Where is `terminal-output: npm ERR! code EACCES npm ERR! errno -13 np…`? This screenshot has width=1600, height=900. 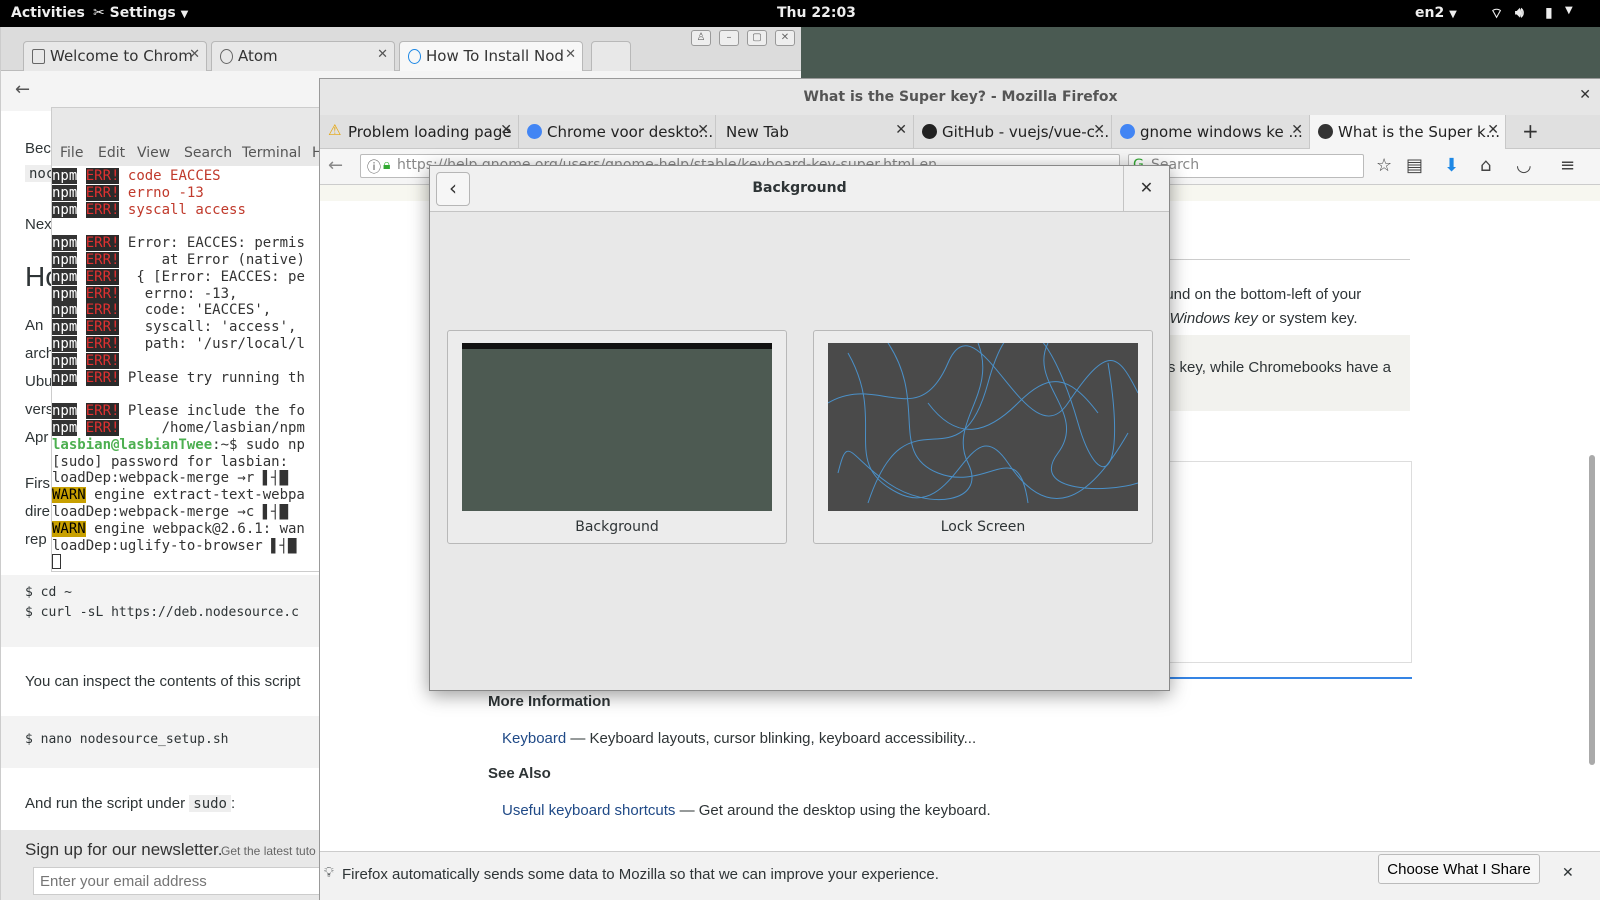 terminal-output: npm ERR! code EACCES npm ERR! errno -13 np… is located at coordinates (187, 369).